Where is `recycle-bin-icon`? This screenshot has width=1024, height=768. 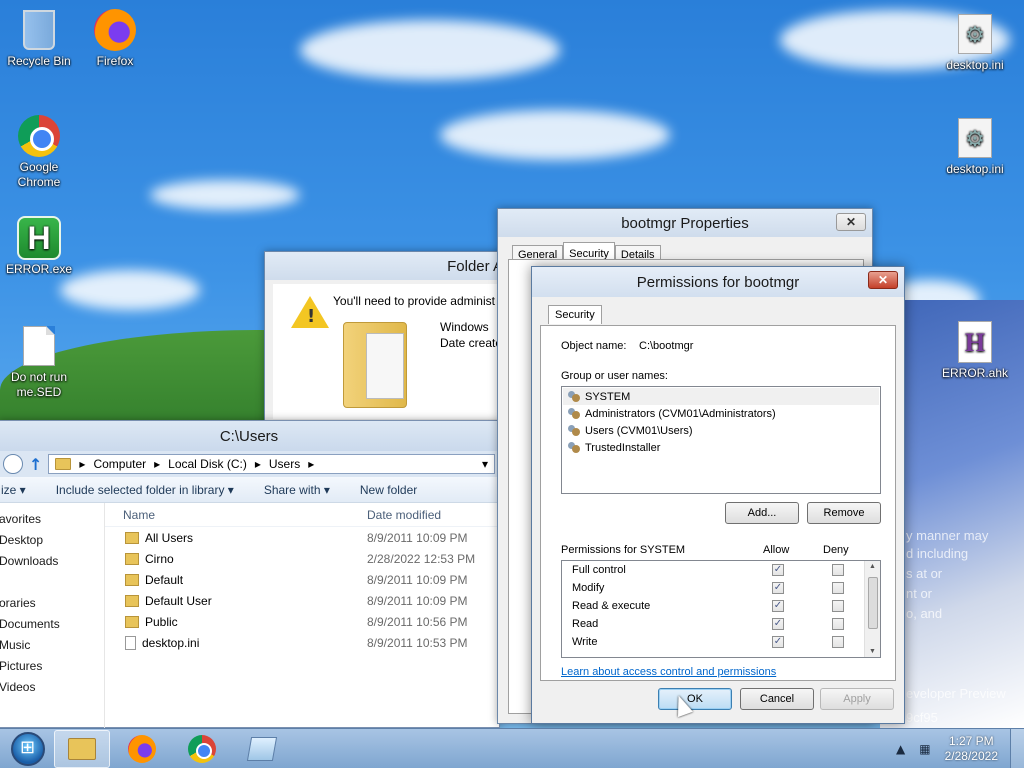
recycle-bin-icon is located at coordinates (39, 30).